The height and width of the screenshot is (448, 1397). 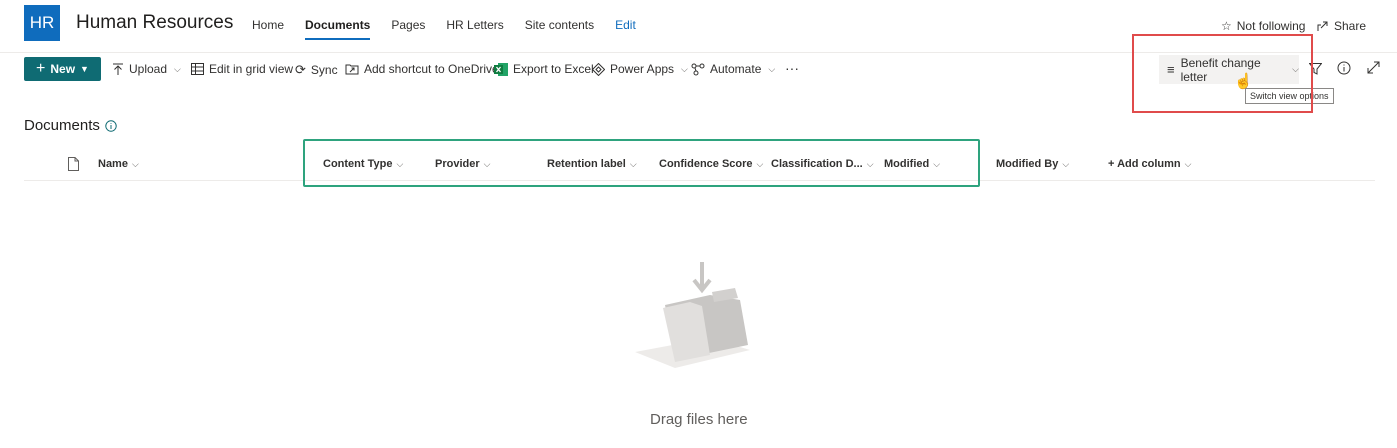 I want to click on automate-label: Automate, so click(x=736, y=69).